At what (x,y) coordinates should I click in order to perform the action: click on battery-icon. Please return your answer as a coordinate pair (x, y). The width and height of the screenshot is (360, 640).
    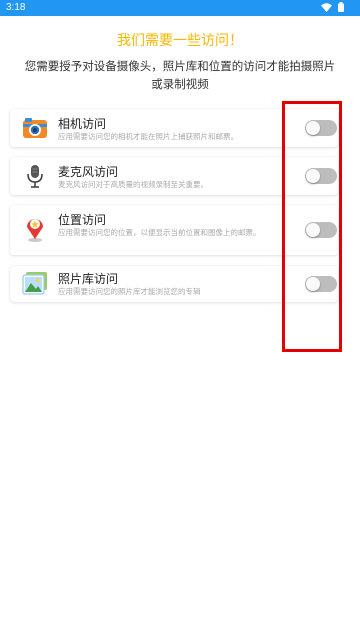
    Looking at the image, I should click on (341, 7).